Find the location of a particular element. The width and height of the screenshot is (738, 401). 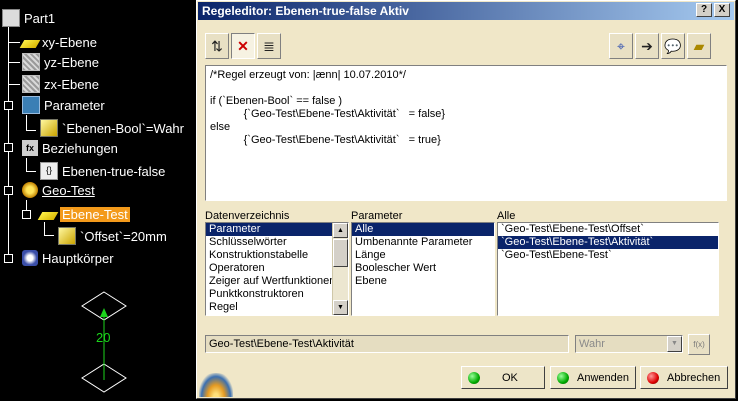

dialog-titlebar: Regeleditor: Ebenen-true-false Aktiv is located at coordinates (466, 11).